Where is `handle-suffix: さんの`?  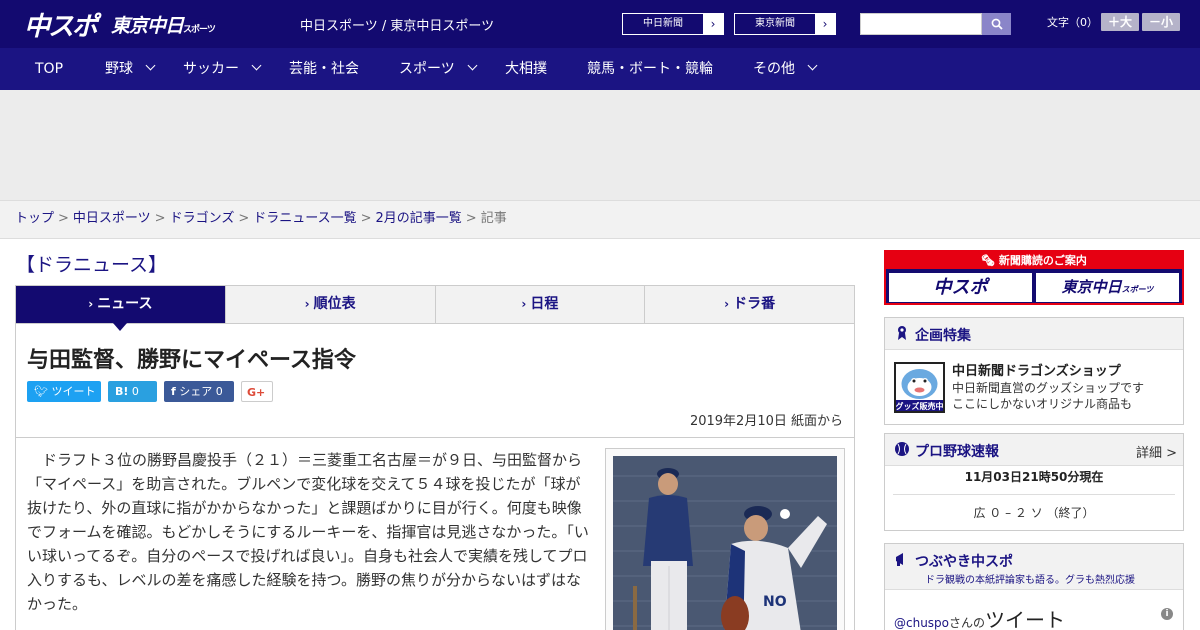
handle-suffix: さんの is located at coordinates (967, 623).